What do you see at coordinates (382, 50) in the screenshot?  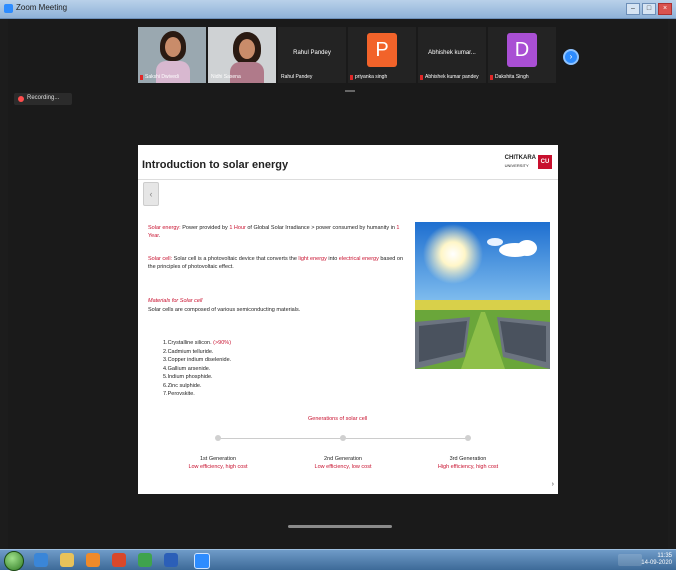 I see `participant-avatar: P` at bounding box center [382, 50].